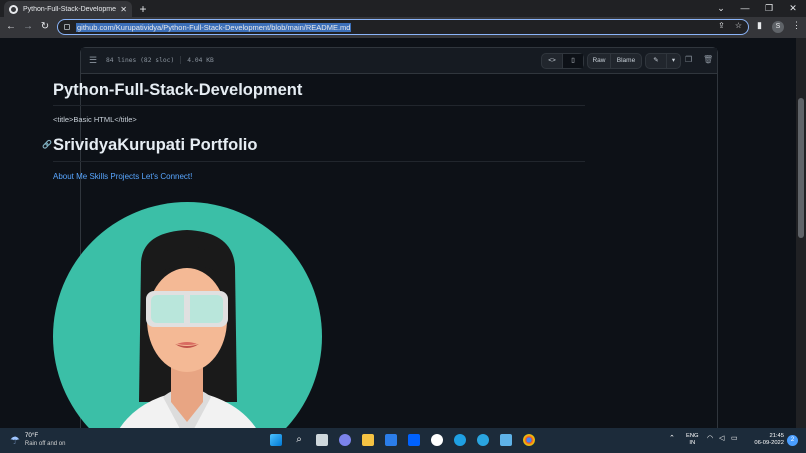 The height and width of the screenshot is (453, 806). What do you see at coordinates (738, 25) in the screenshot?
I see `bookmark-star-icon: ☆` at bounding box center [738, 25].